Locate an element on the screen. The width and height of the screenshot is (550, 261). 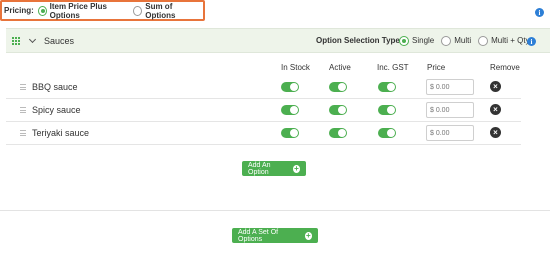
option-name: BBQ sauce is located at coordinates (55, 87).